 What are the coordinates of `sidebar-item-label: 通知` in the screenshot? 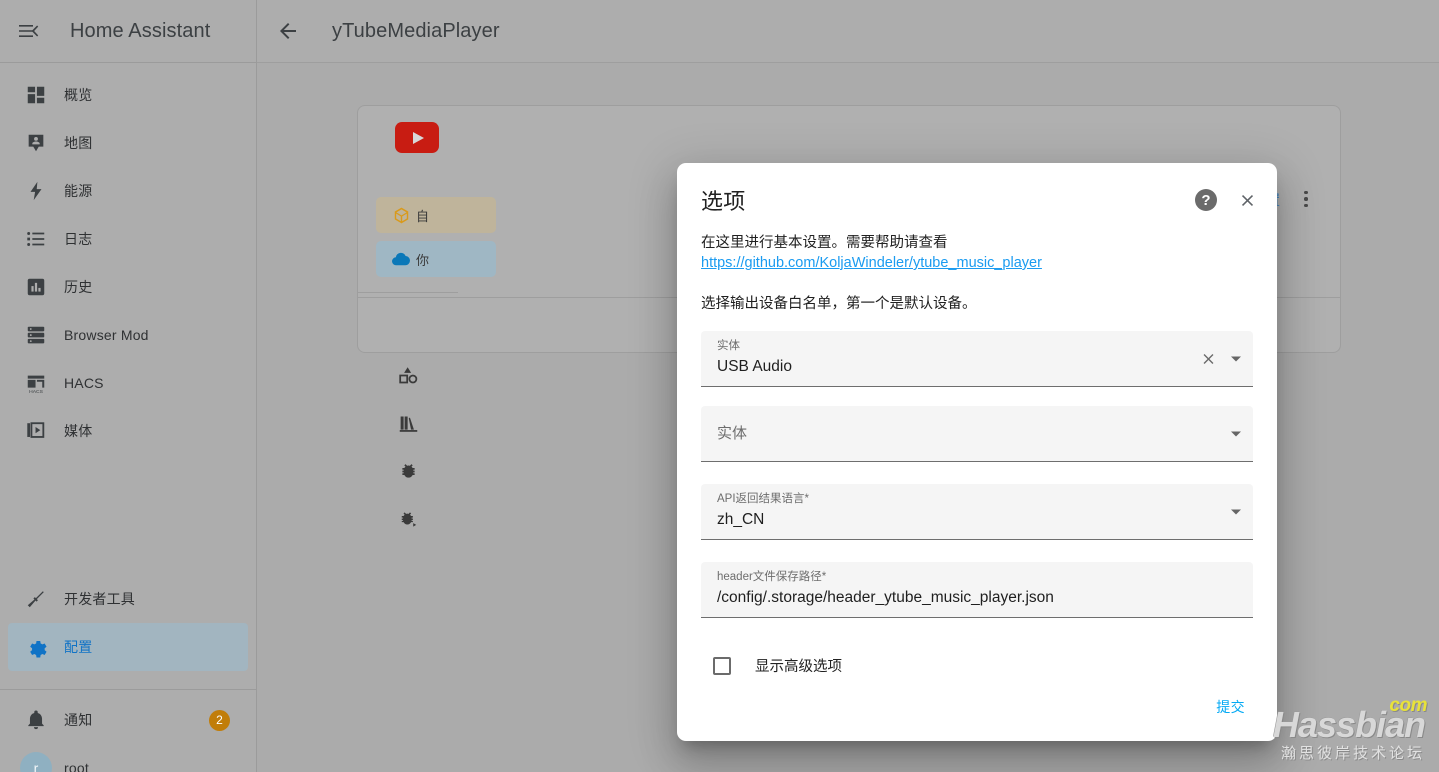 It's located at (78, 720).